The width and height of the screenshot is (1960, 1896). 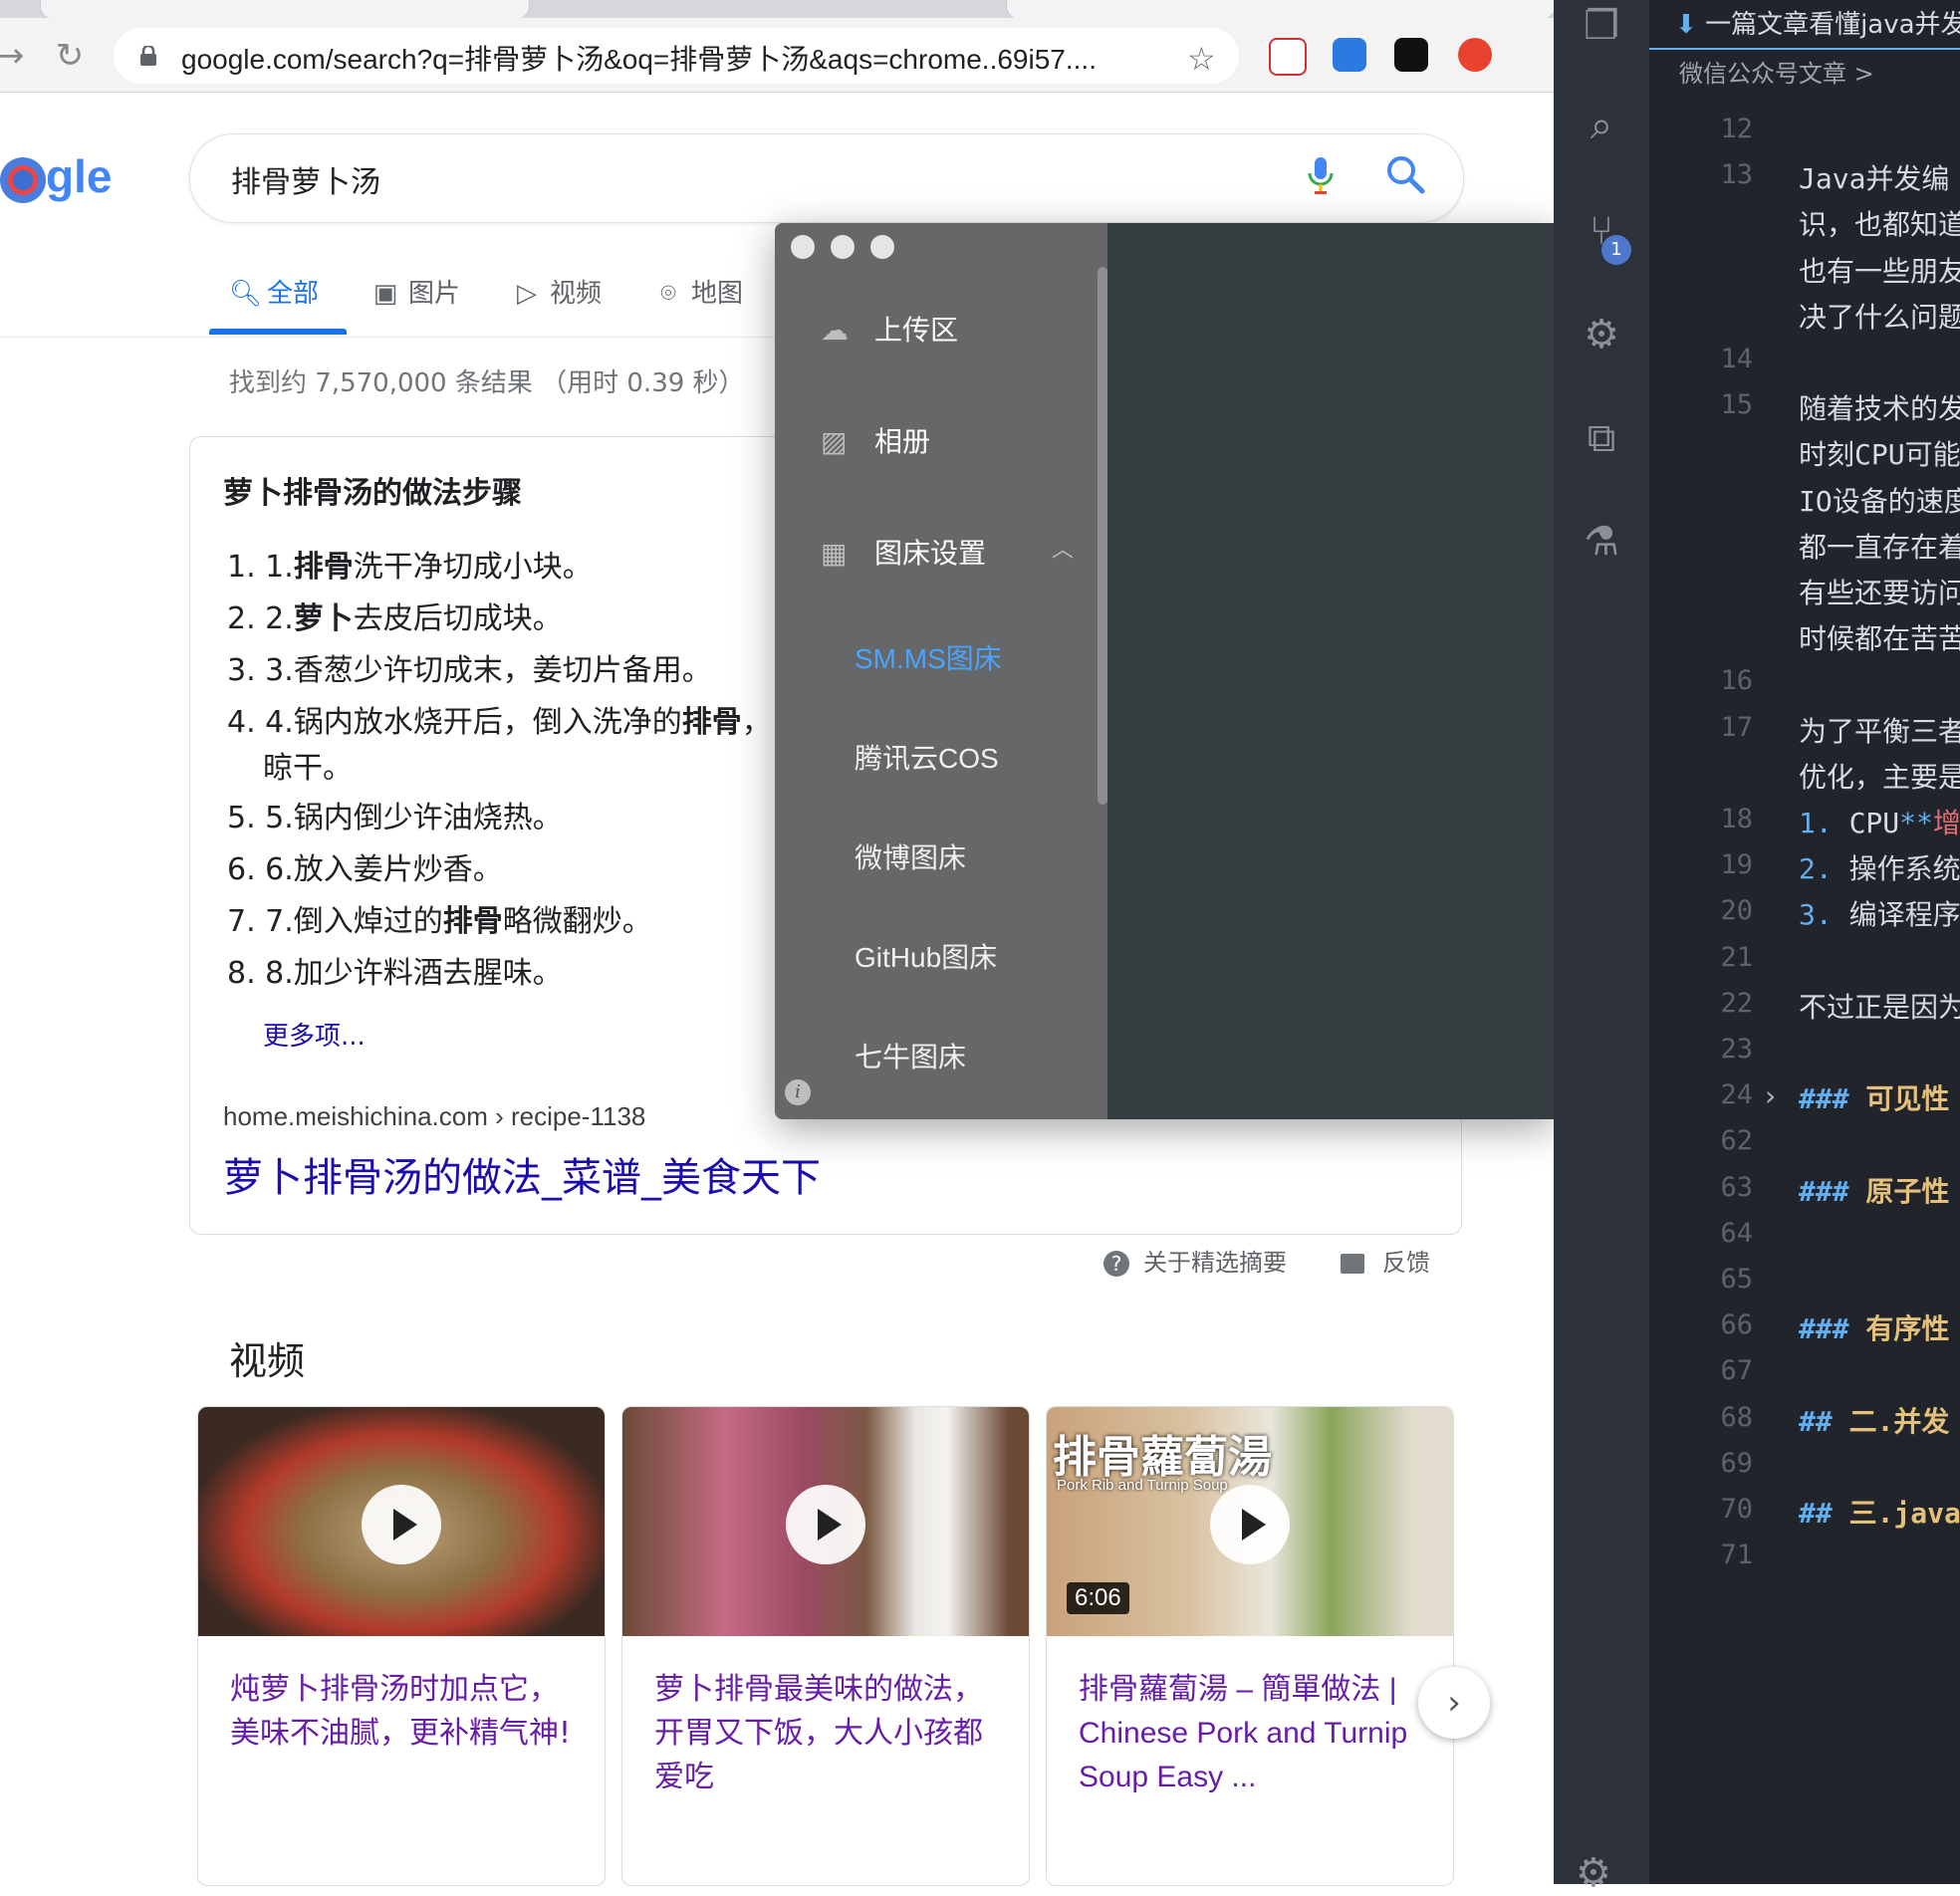 I want to click on step-text: 5.锅内倒少许油烧热。, so click(x=414, y=818).